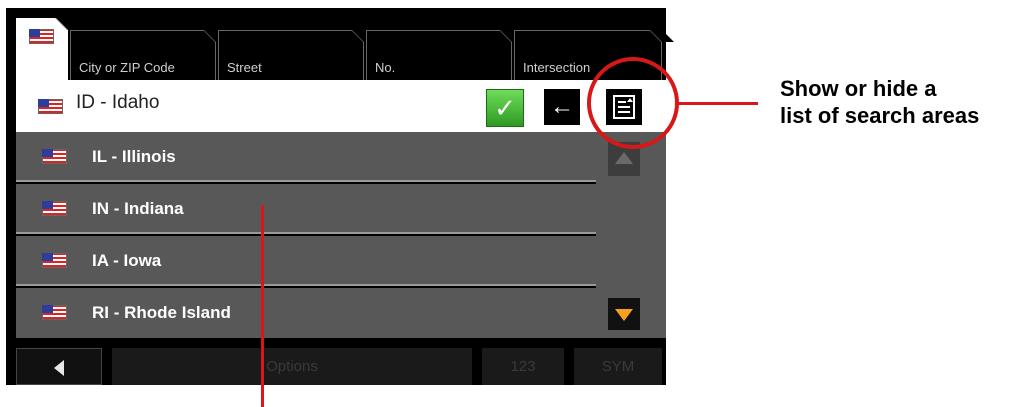 This screenshot has width=1032, height=407. Describe the element at coordinates (127, 67) in the screenshot. I see `tab-label: City or ZIP Code` at that location.